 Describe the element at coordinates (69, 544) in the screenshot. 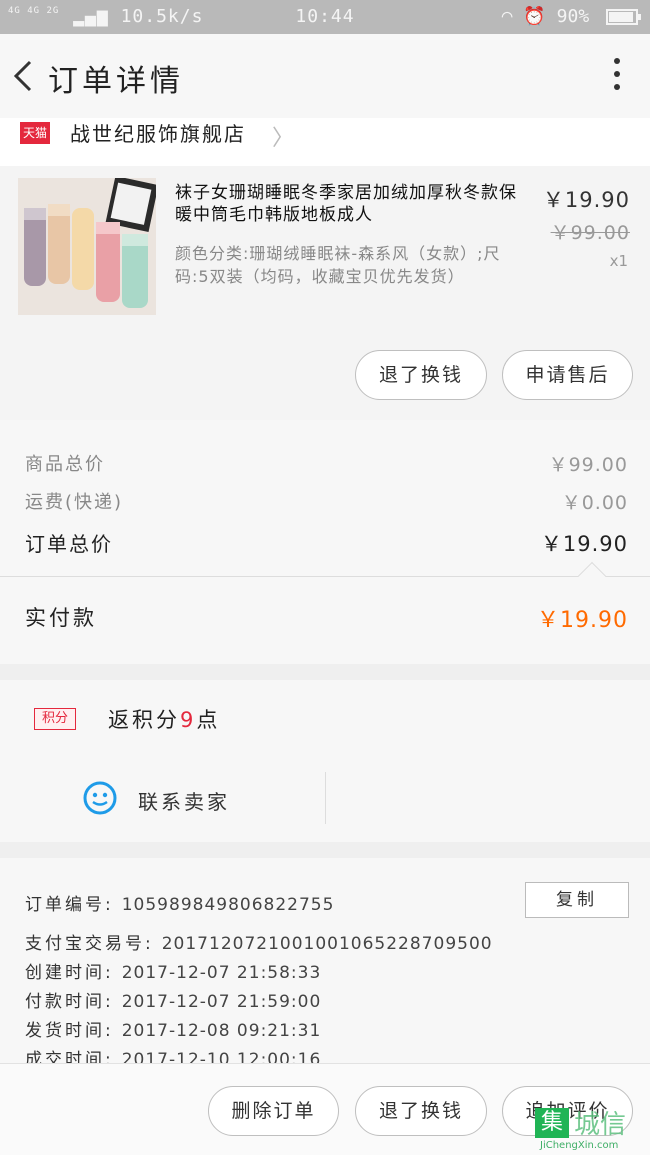

I see `order-total-label: 订单总价` at that location.